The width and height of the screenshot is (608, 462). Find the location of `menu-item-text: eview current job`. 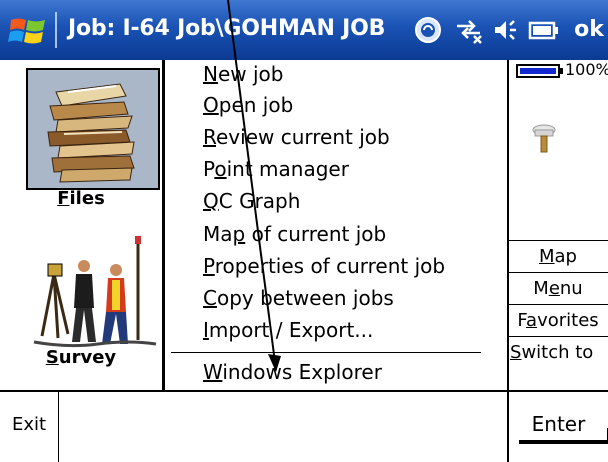

menu-item-text: eview current job is located at coordinates (303, 137).